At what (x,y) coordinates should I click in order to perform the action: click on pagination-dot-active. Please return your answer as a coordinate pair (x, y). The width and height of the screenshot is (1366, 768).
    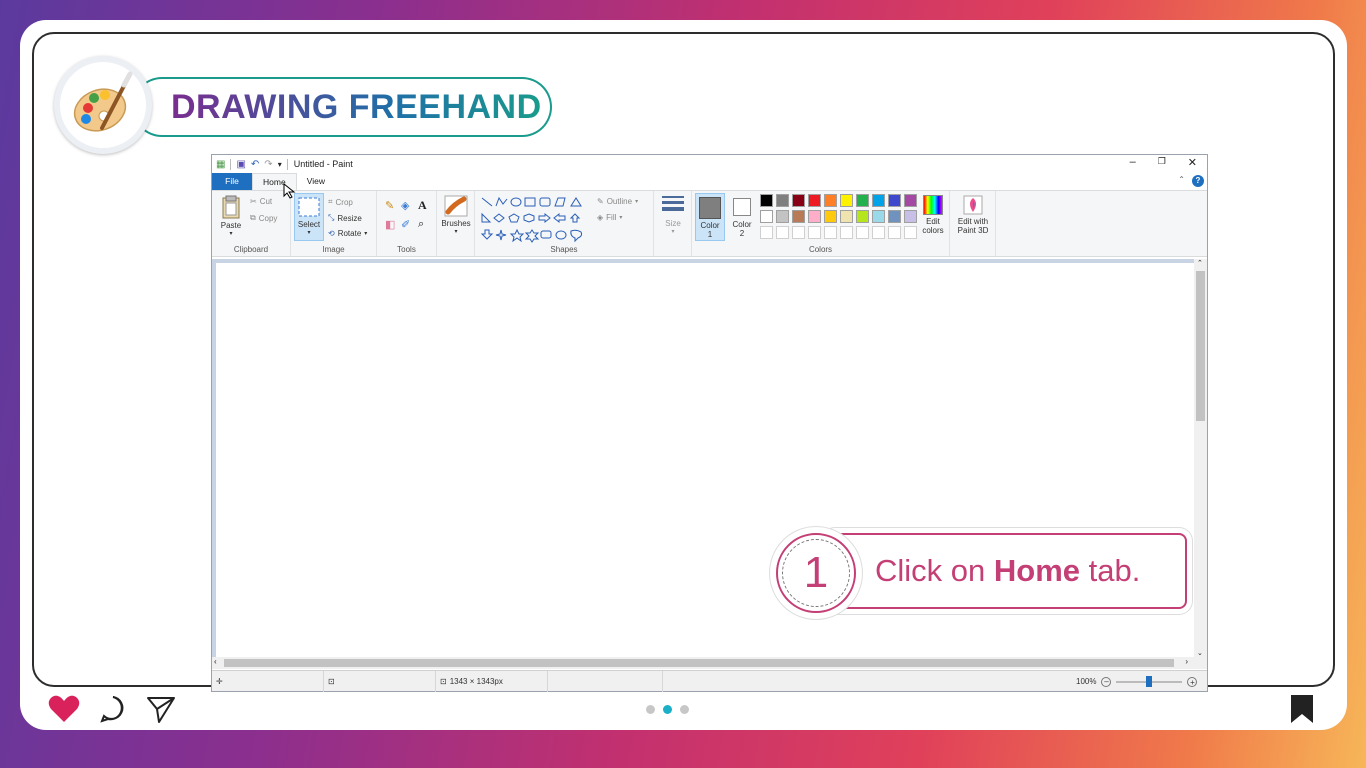
    Looking at the image, I should click on (667, 709).